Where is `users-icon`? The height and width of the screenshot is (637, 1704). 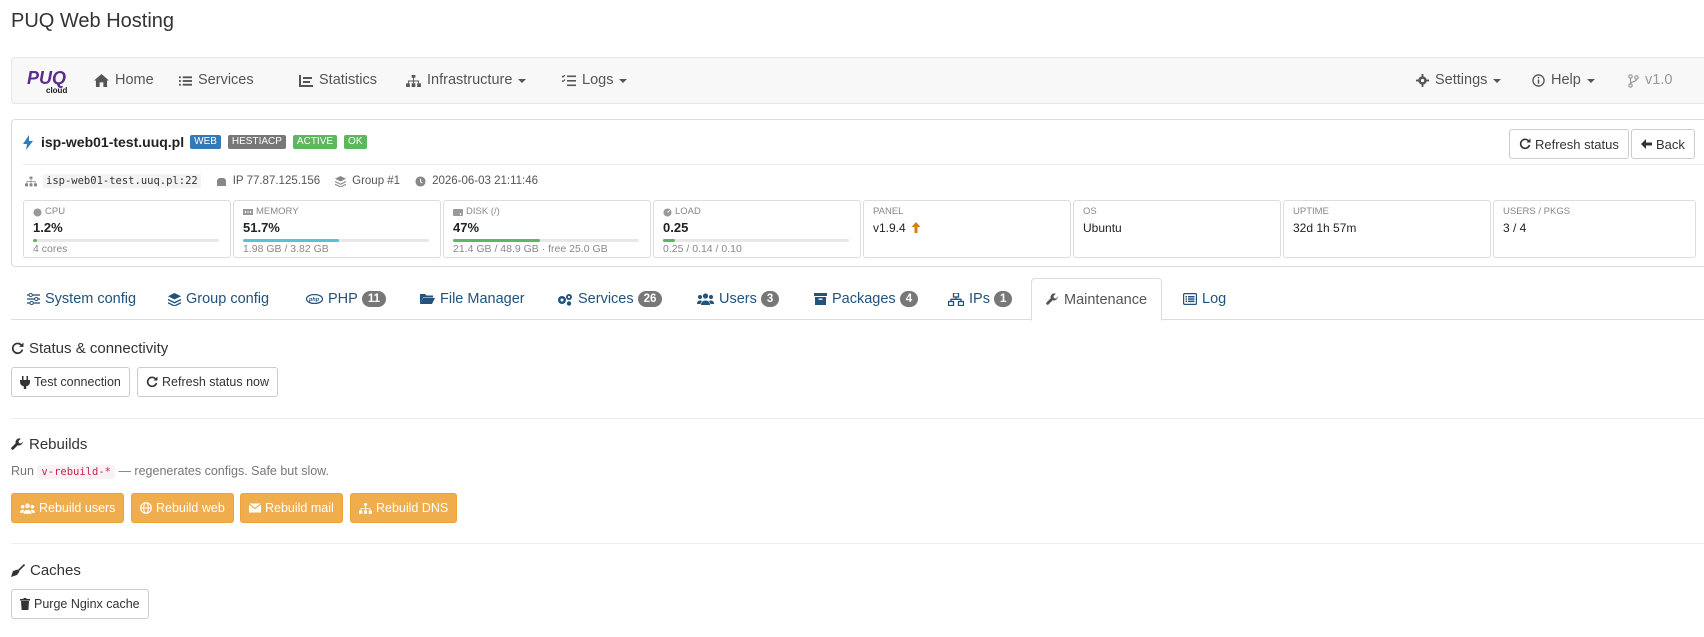 users-icon is located at coordinates (705, 299).